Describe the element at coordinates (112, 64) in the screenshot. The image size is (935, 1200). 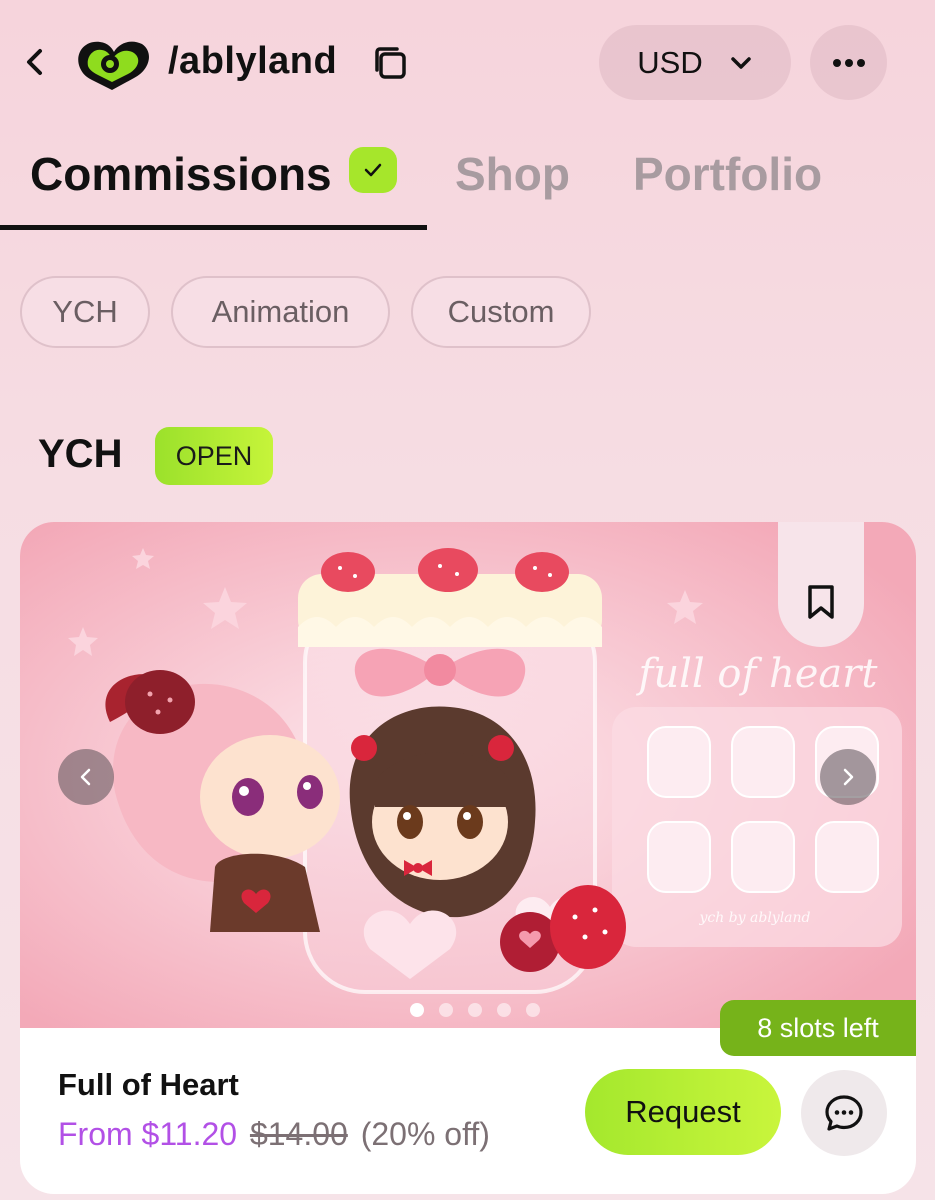
I see `ablyland-logo` at that location.